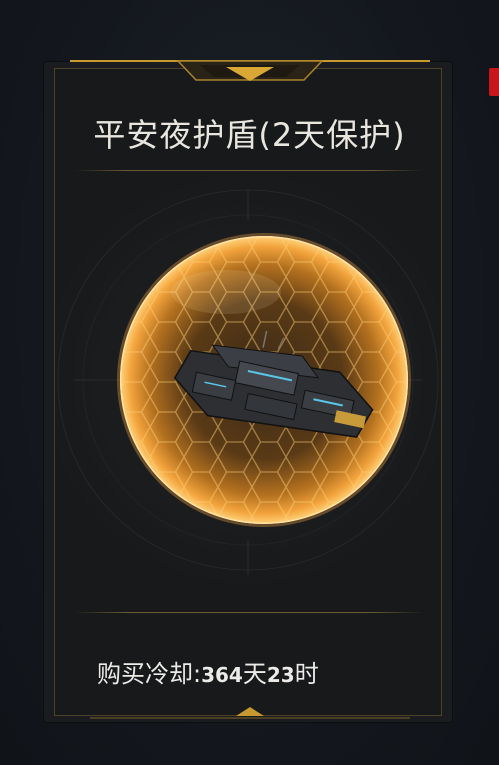  I want to click on top-ornament, so click(250, 70).